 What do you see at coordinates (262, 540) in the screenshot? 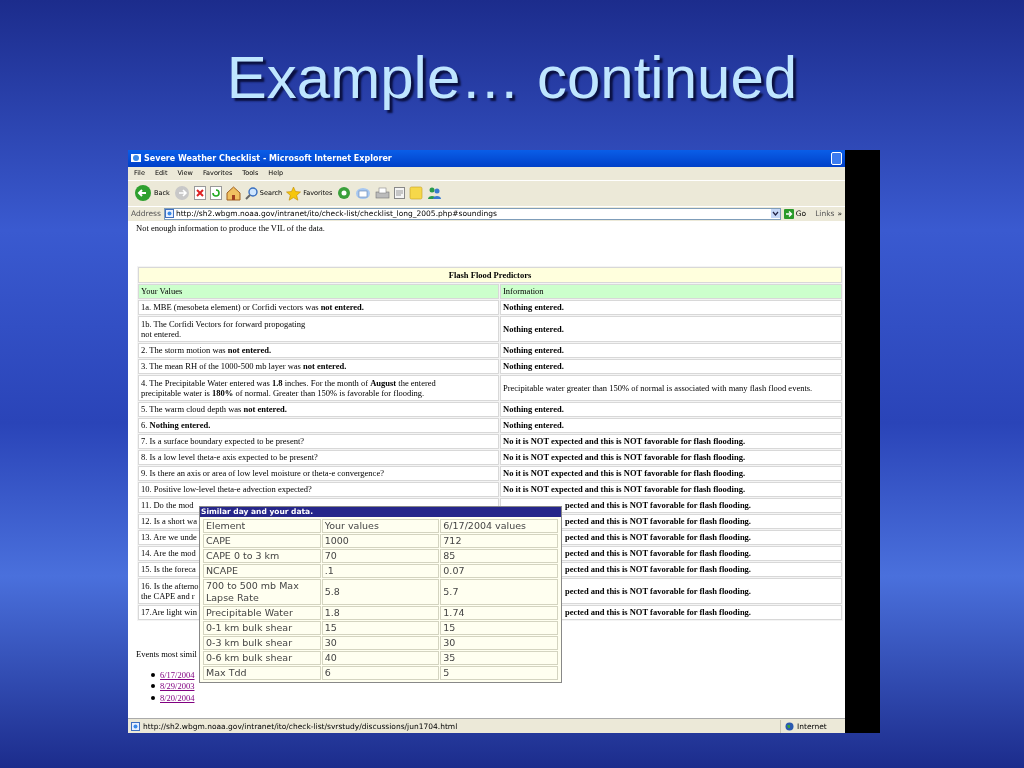
I see `table-cell: CAPE` at bounding box center [262, 540].